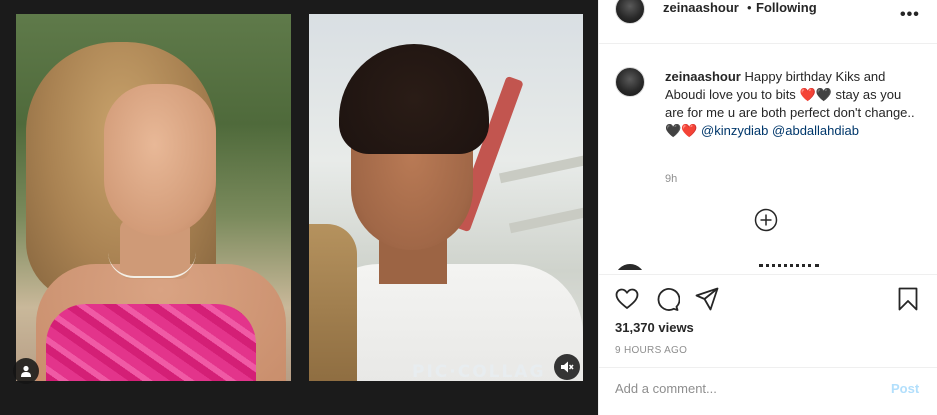 This screenshot has height=415, width=937. Describe the element at coordinates (630, 12) in the screenshot. I see `avatar` at that location.